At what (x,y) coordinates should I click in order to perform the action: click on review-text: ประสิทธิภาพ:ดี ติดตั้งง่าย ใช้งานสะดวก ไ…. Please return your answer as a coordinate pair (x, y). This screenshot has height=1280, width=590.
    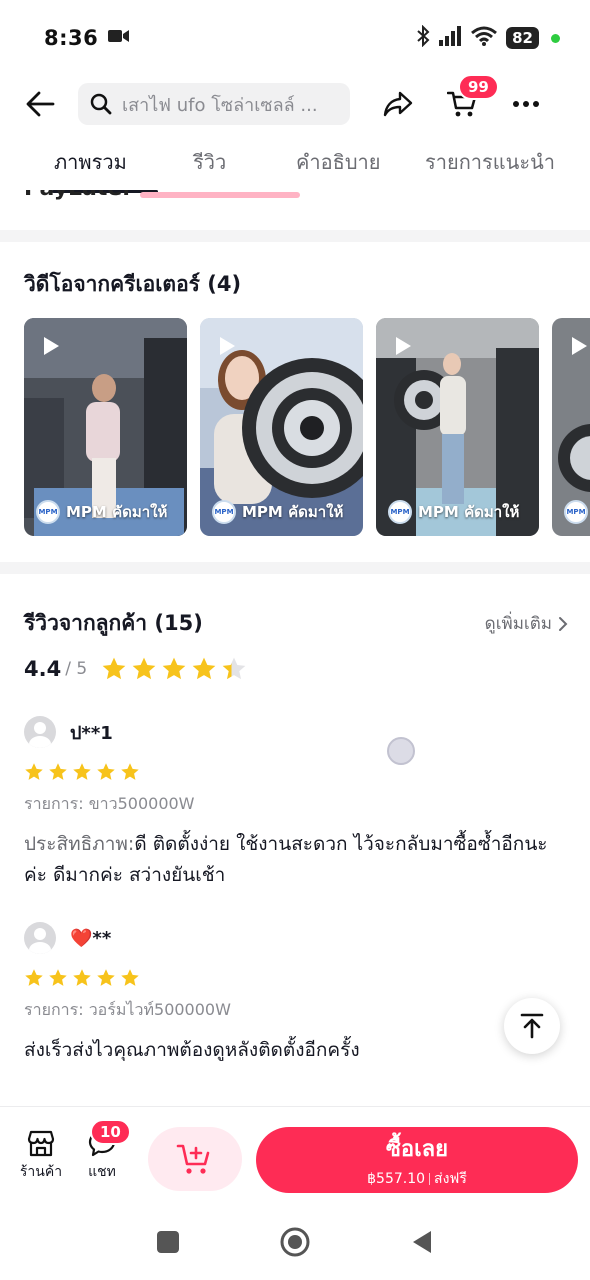
    Looking at the image, I should click on (294, 860).